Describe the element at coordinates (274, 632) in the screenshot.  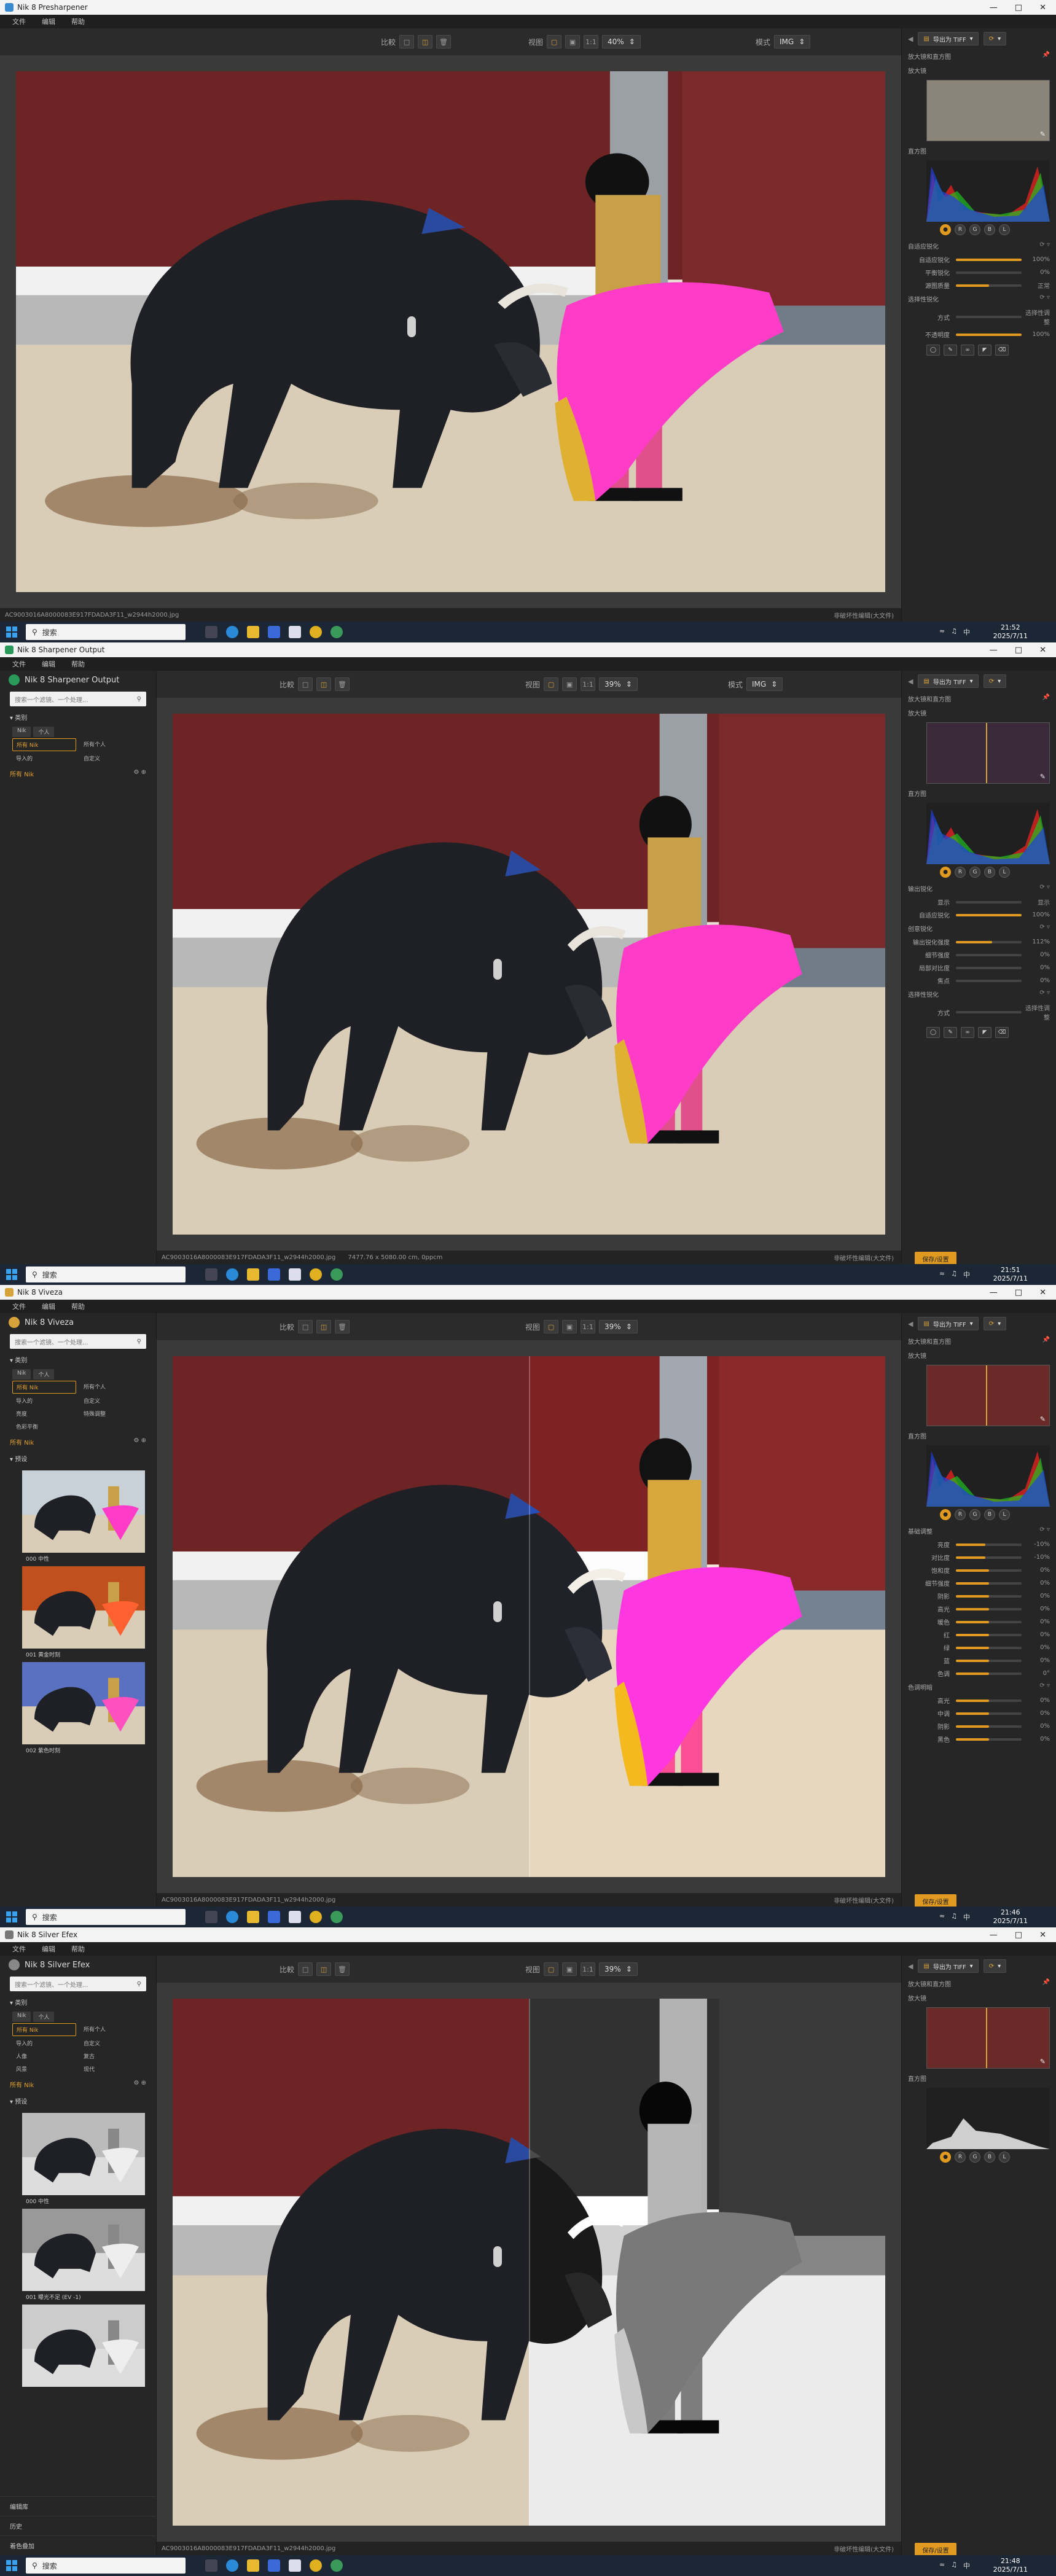
I see `store-icon` at that location.